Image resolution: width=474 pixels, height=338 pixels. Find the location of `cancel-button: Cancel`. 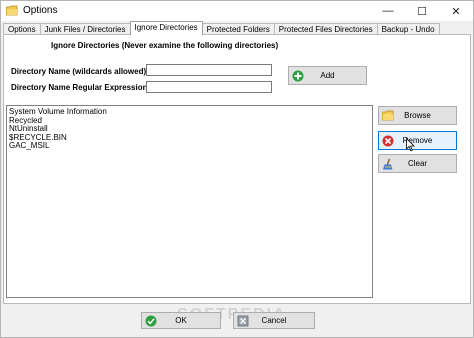

cancel-button: Cancel is located at coordinates (274, 320).